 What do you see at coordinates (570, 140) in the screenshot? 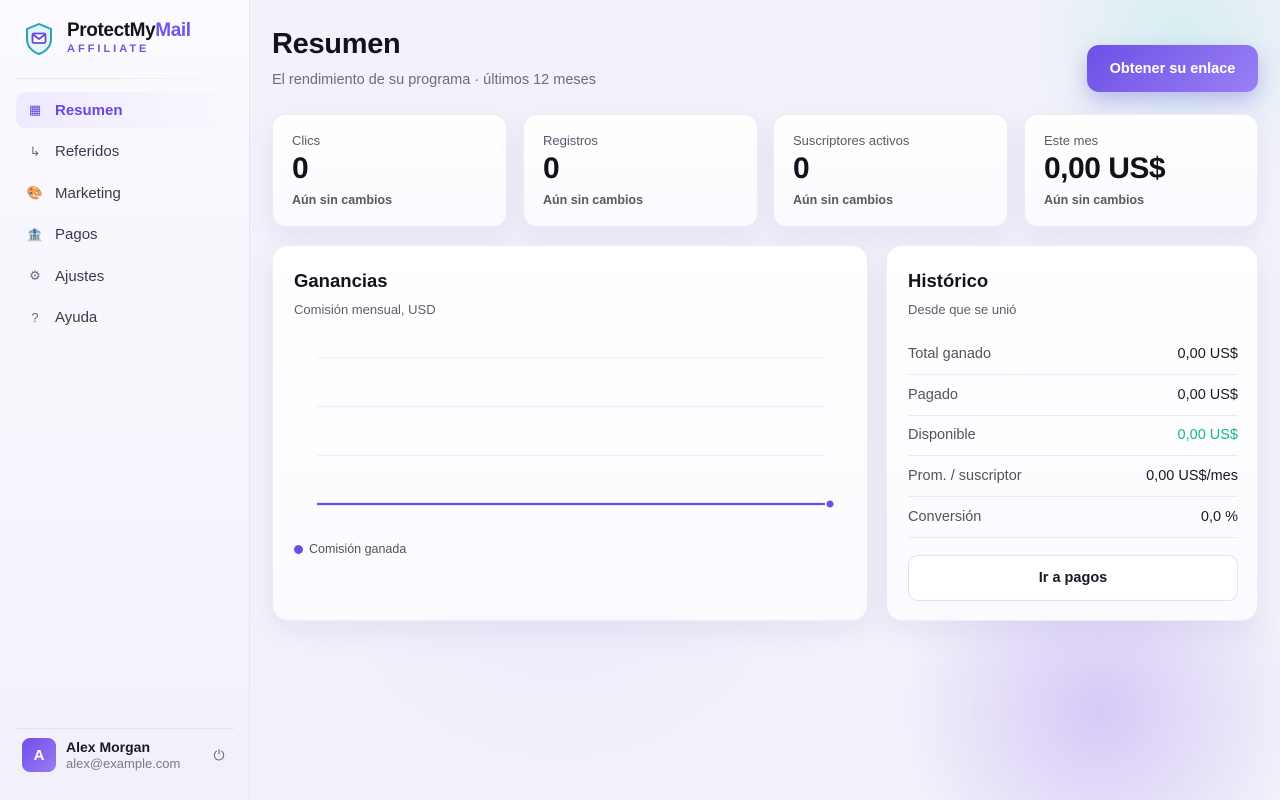
I see `stat-label: Registros` at bounding box center [570, 140].